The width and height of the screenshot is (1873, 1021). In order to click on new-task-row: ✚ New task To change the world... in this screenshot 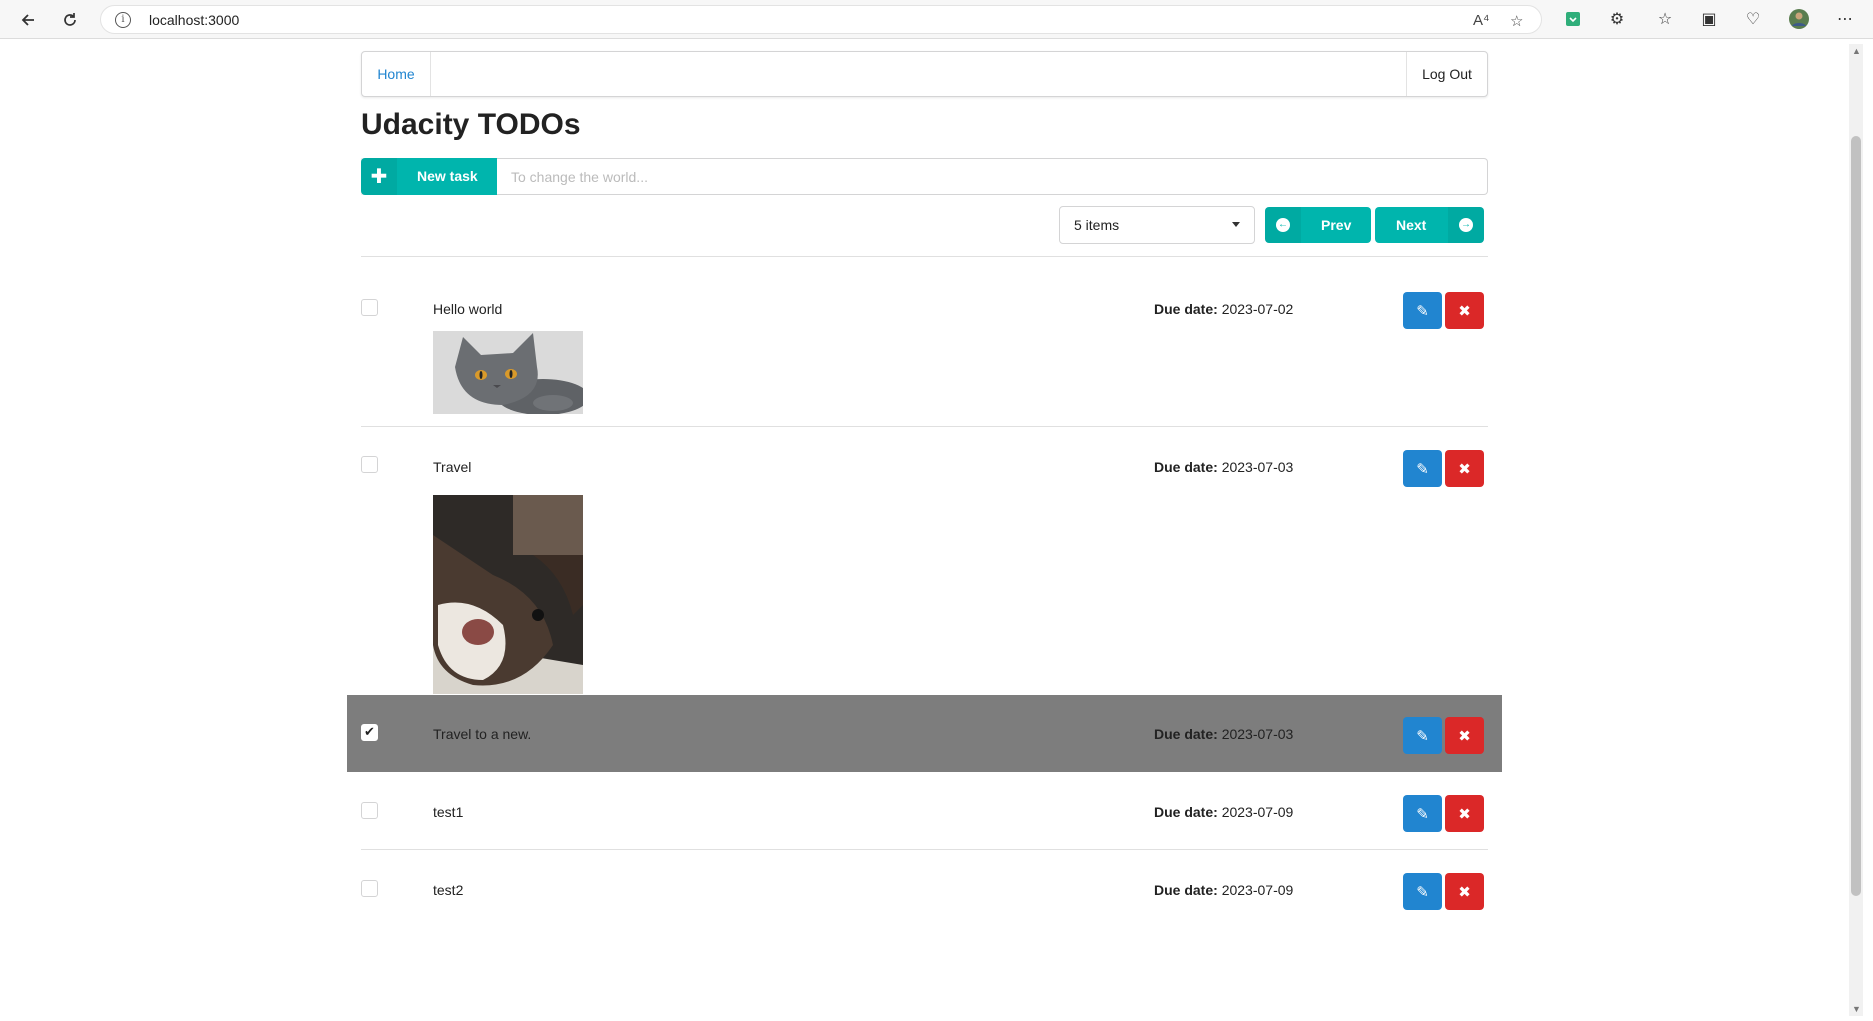, I will do `click(924, 176)`.